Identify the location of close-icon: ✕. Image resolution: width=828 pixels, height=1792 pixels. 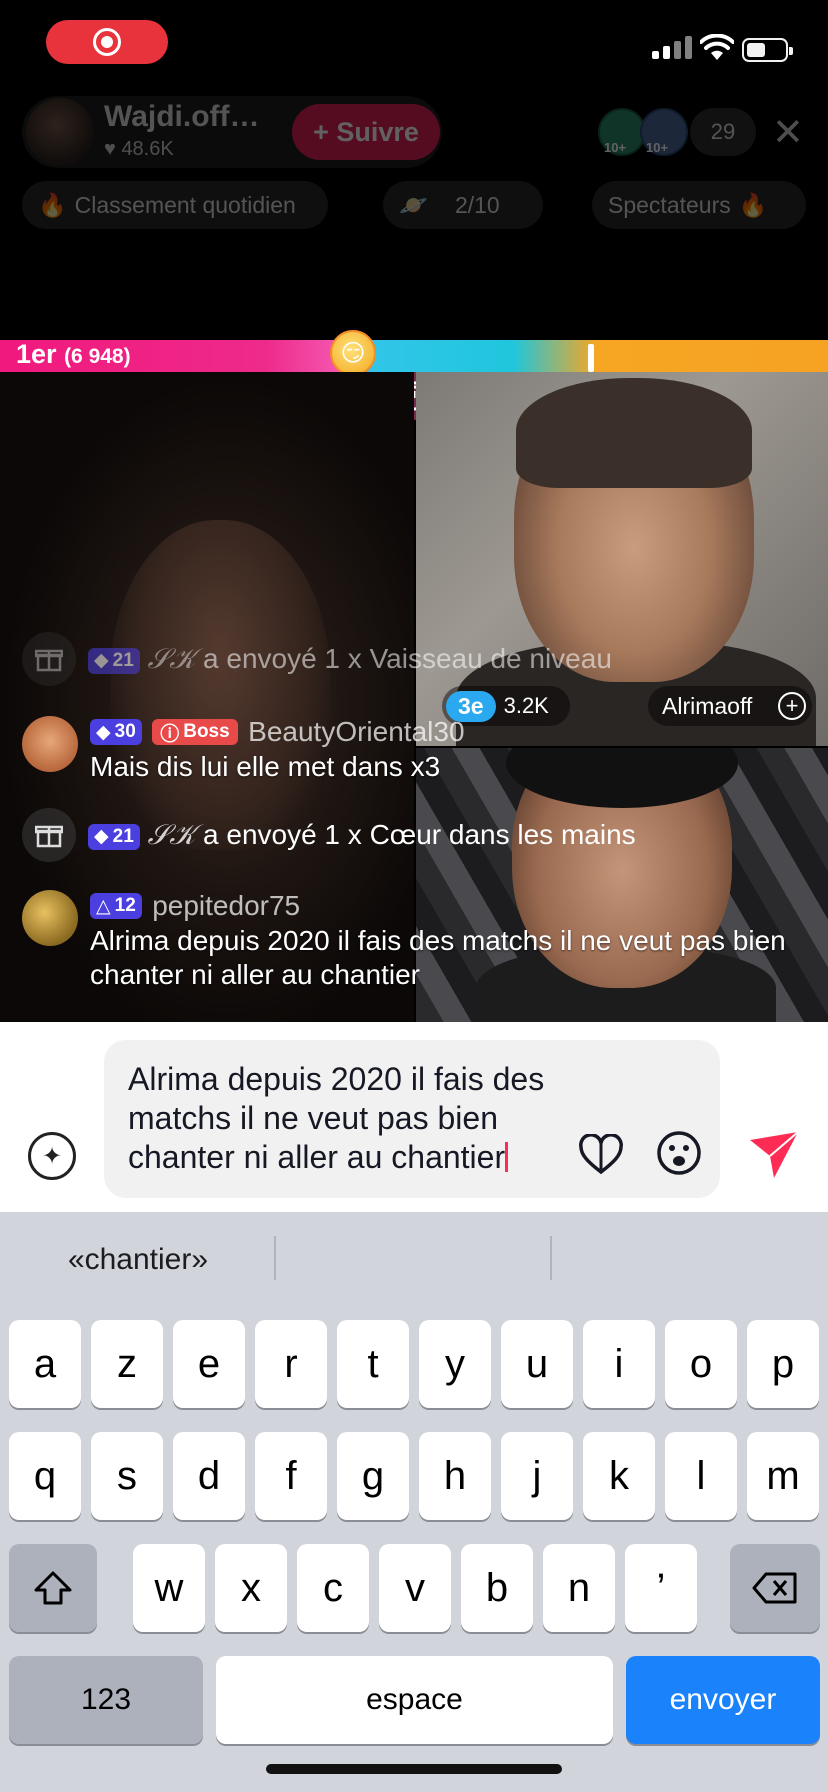
(788, 132).